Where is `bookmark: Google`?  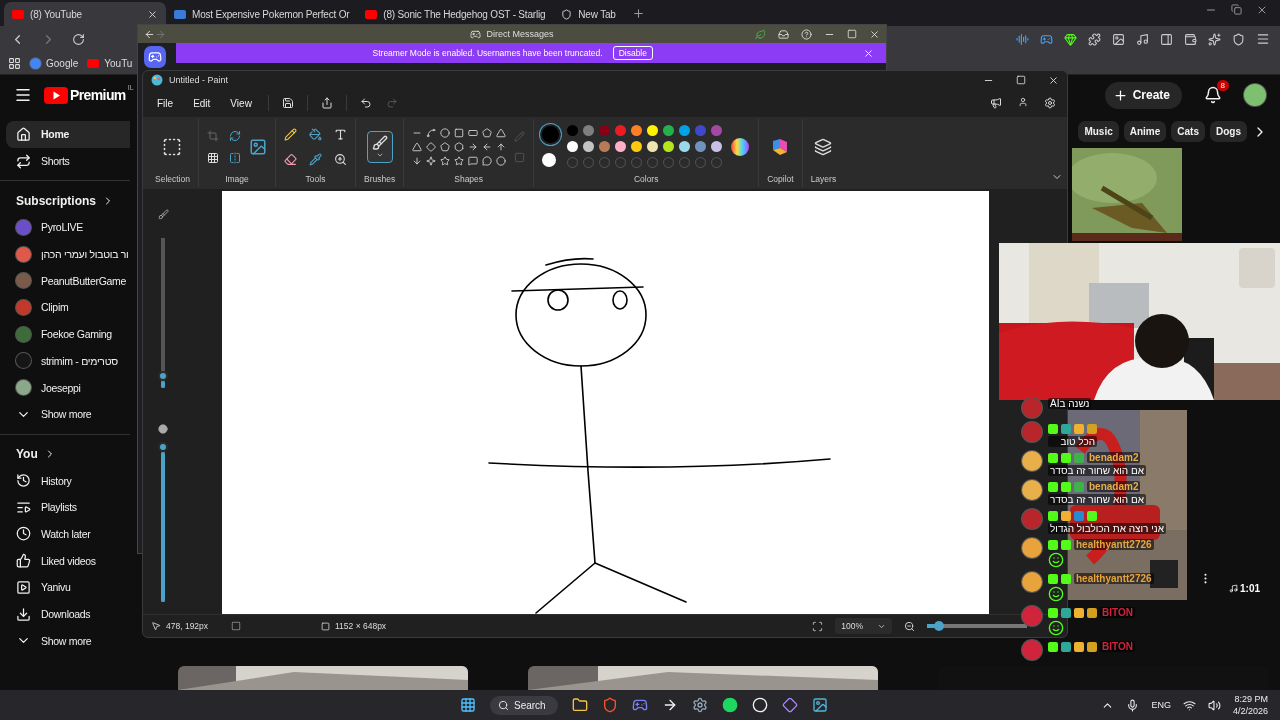
bookmark: Google is located at coordinates (54, 63).